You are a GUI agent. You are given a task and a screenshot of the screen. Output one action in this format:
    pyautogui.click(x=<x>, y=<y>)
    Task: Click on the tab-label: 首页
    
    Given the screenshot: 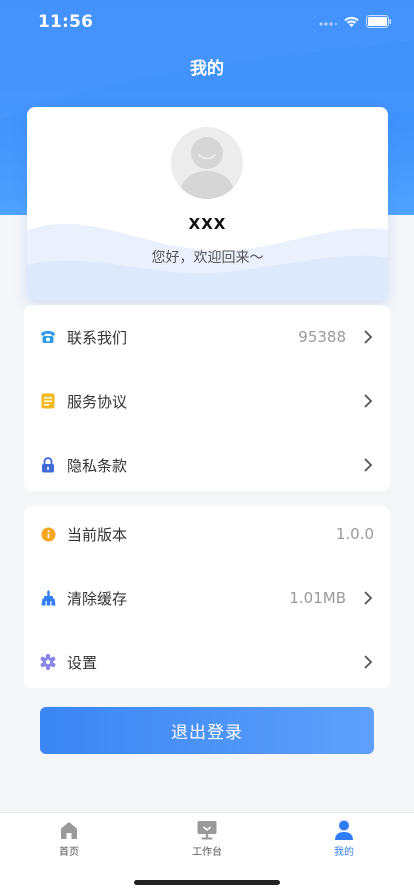 What is the action you would take?
    pyautogui.click(x=69, y=852)
    